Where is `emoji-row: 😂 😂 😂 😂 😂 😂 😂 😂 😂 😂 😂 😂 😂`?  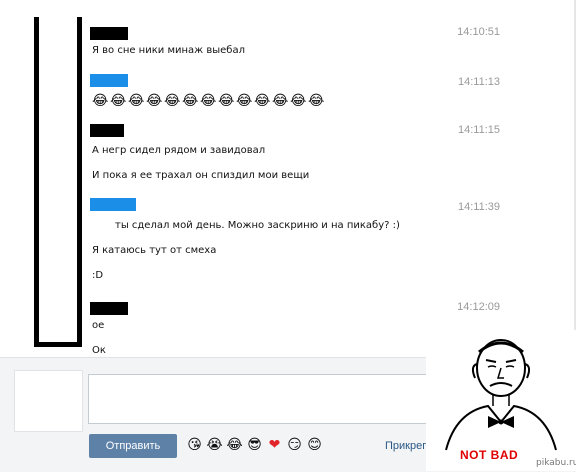 emoji-row: 😂 😂 😂 😂 😂 😂 😂 😂 😂 😂 😂 😂 😂 is located at coordinates (208, 101).